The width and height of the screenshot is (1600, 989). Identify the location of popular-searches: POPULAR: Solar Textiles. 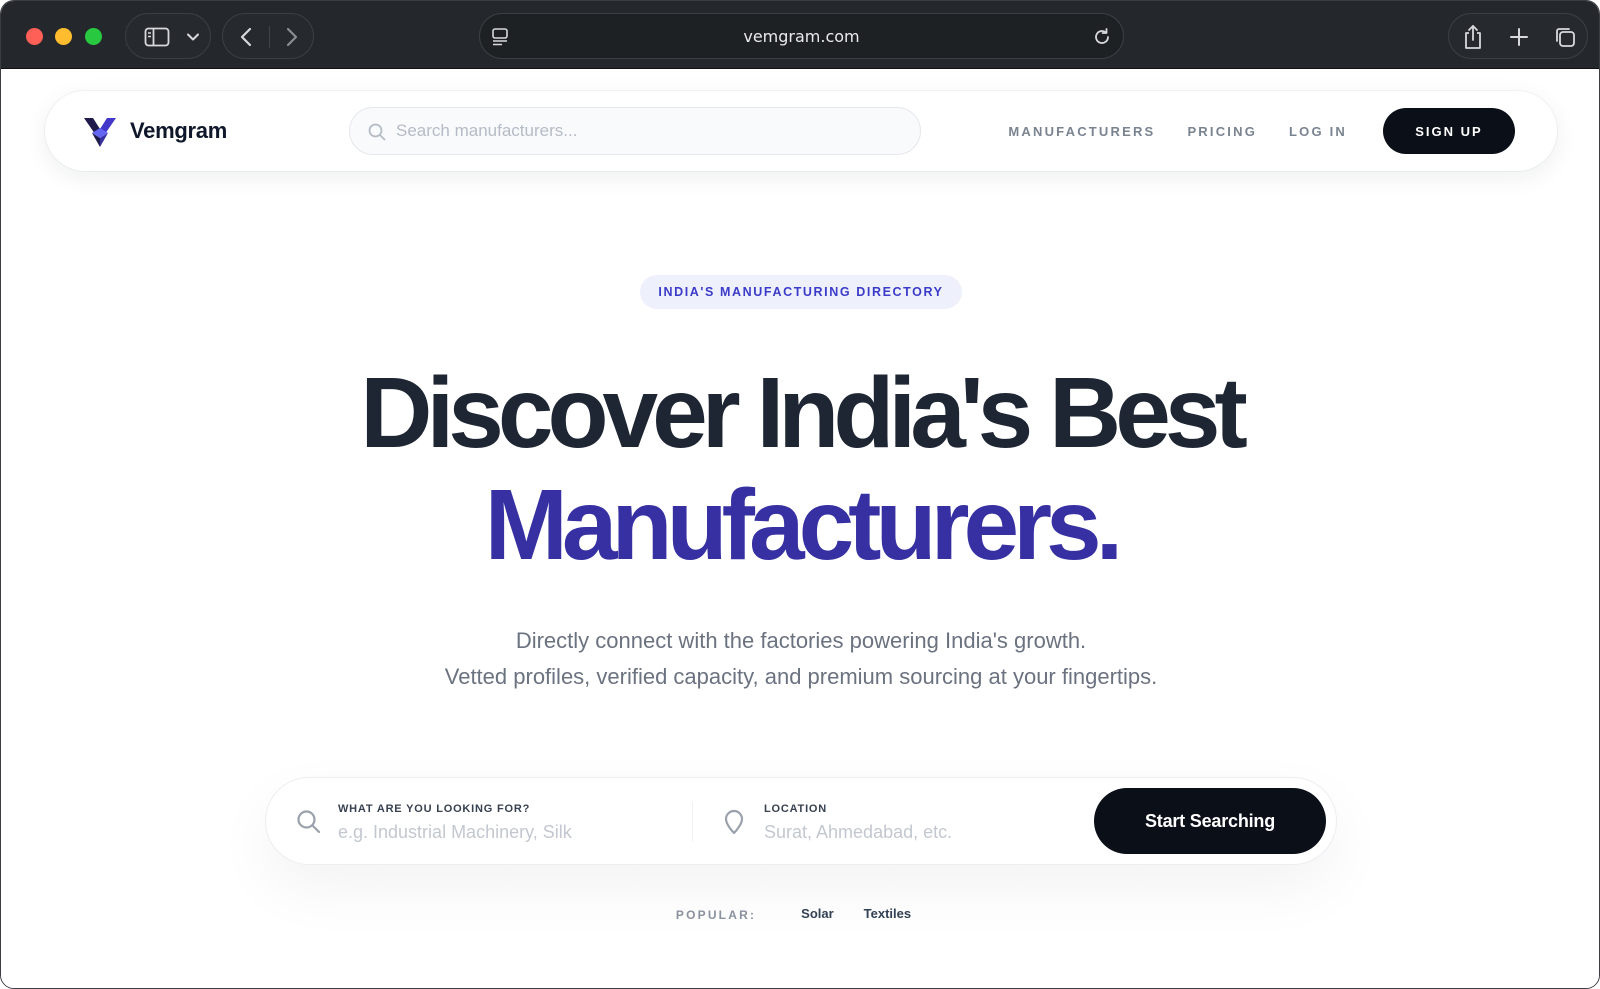
(800, 913).